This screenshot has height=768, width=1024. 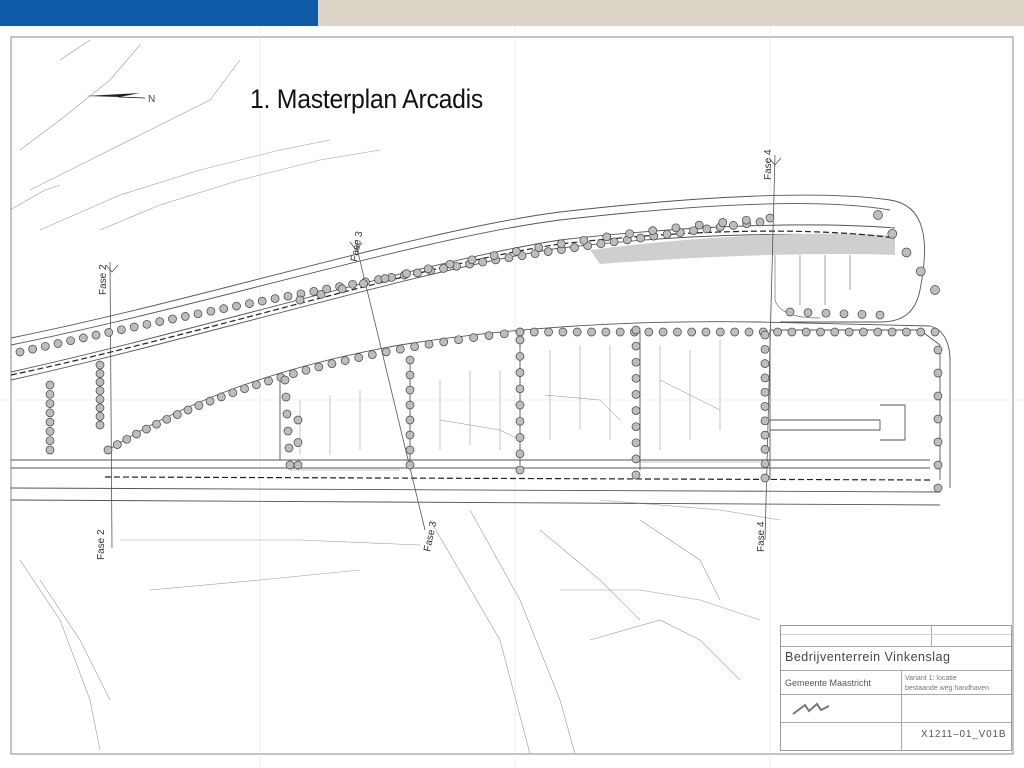 What do you see at coordinates (768, 164) in the screenshot?
I see `phase-label-4-top: Fase 4` at bounding box center [768, 164].